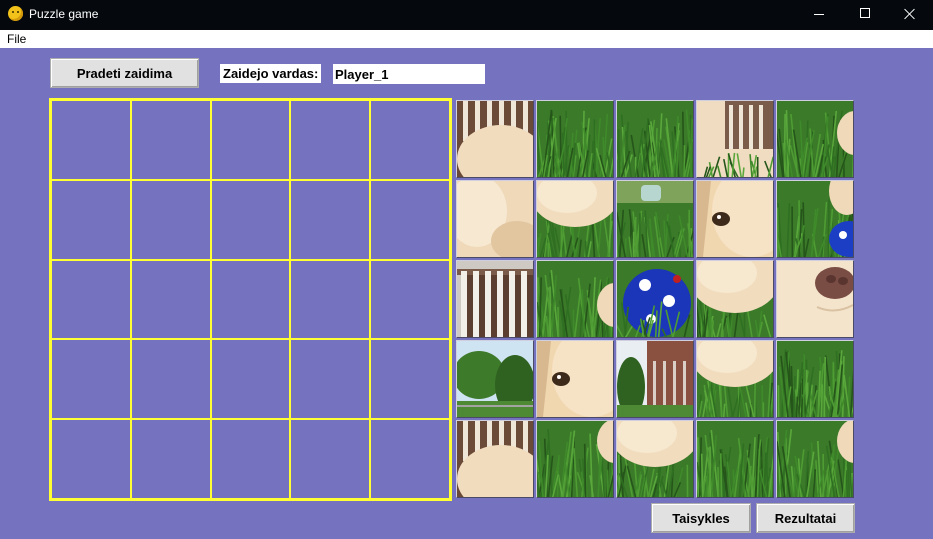  What do you see at coordinates (466, 15) in the screenshot?
I see `title-bar: Puzzle game` at bounding box center [466, 15].